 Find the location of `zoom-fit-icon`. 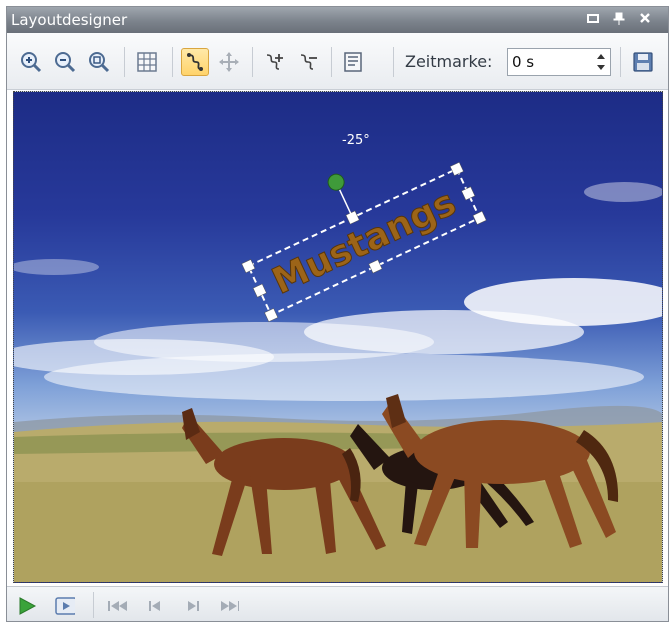

zoom-fit-icon is located at coordinates (99, 62).